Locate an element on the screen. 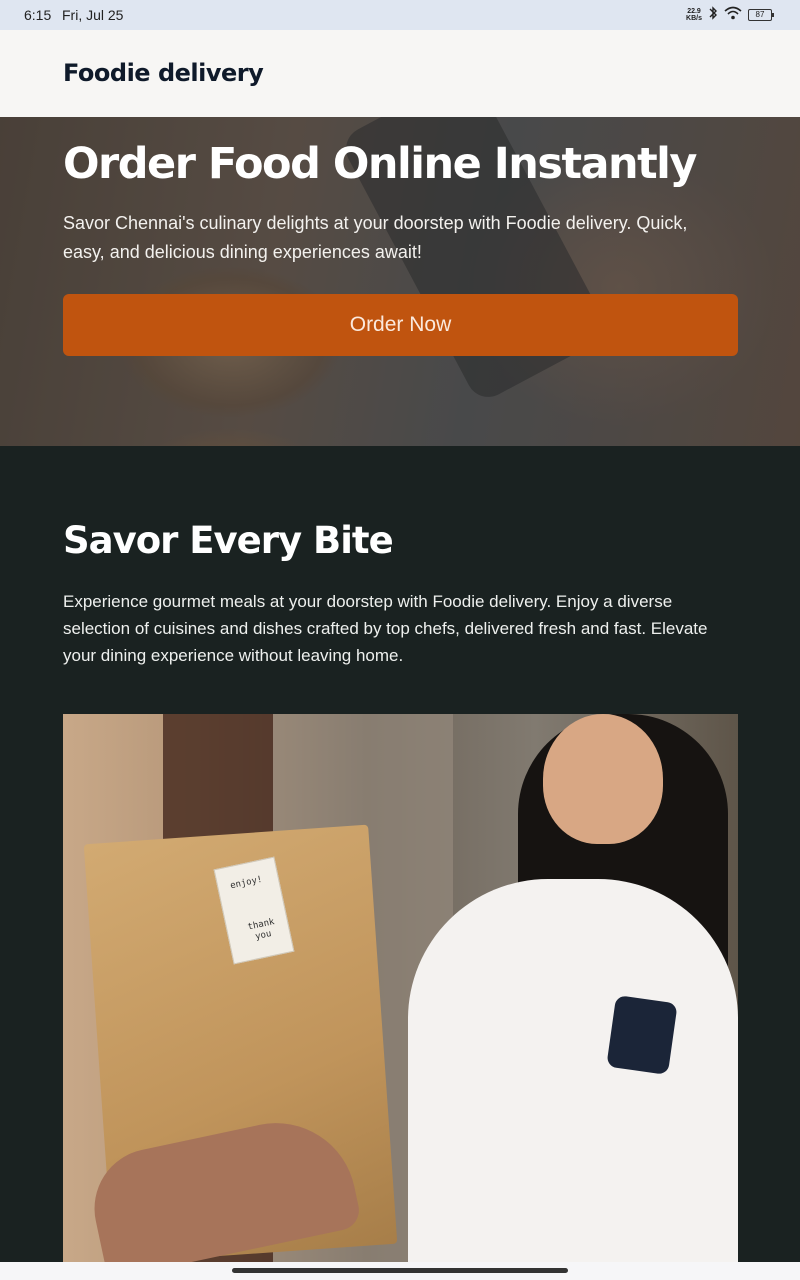  home-gesture-handle is located at coordinates (400, 1270).